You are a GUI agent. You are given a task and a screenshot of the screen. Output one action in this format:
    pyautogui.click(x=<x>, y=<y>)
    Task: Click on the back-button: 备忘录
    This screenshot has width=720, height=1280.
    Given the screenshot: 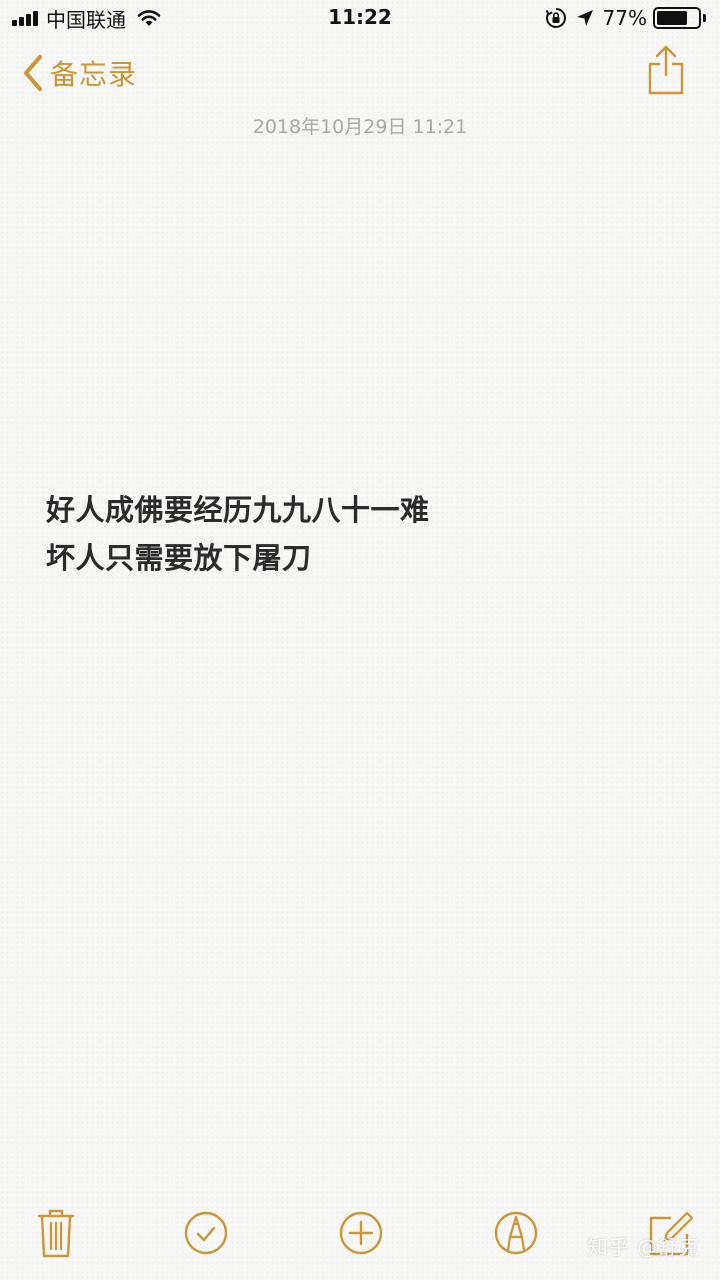 What is the action you would take?
    pyautogui.click(x=79, y=73)
    